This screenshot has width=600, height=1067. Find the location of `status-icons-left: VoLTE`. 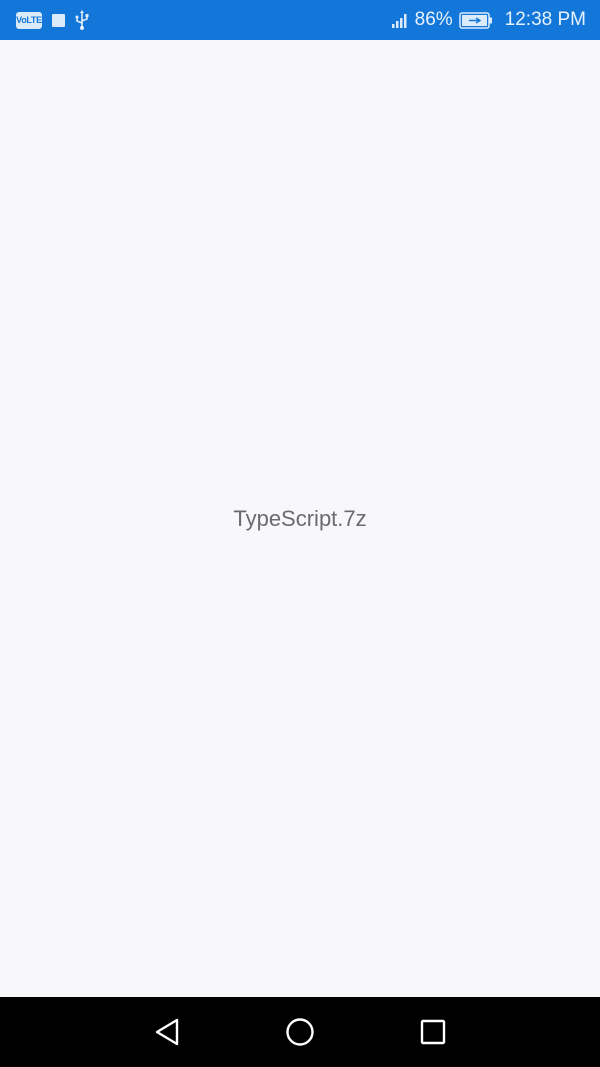

status-icons-left: VoLTE is located at coordinates (52, 20).